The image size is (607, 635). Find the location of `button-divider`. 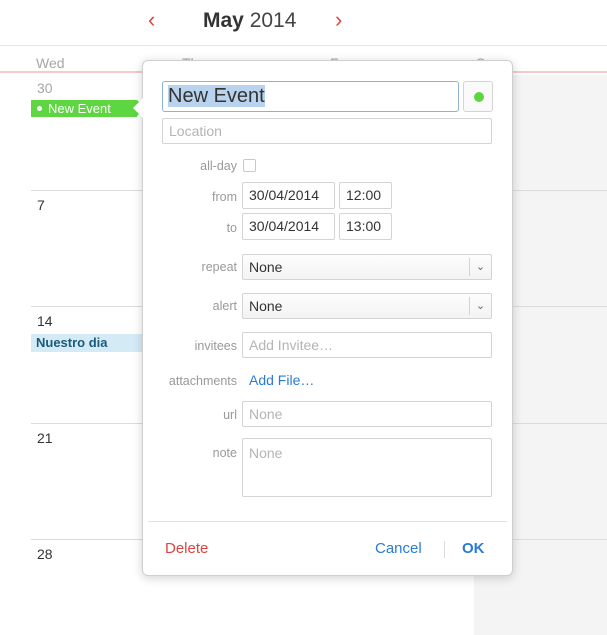

button-divider is located at coordinates (444, 549).